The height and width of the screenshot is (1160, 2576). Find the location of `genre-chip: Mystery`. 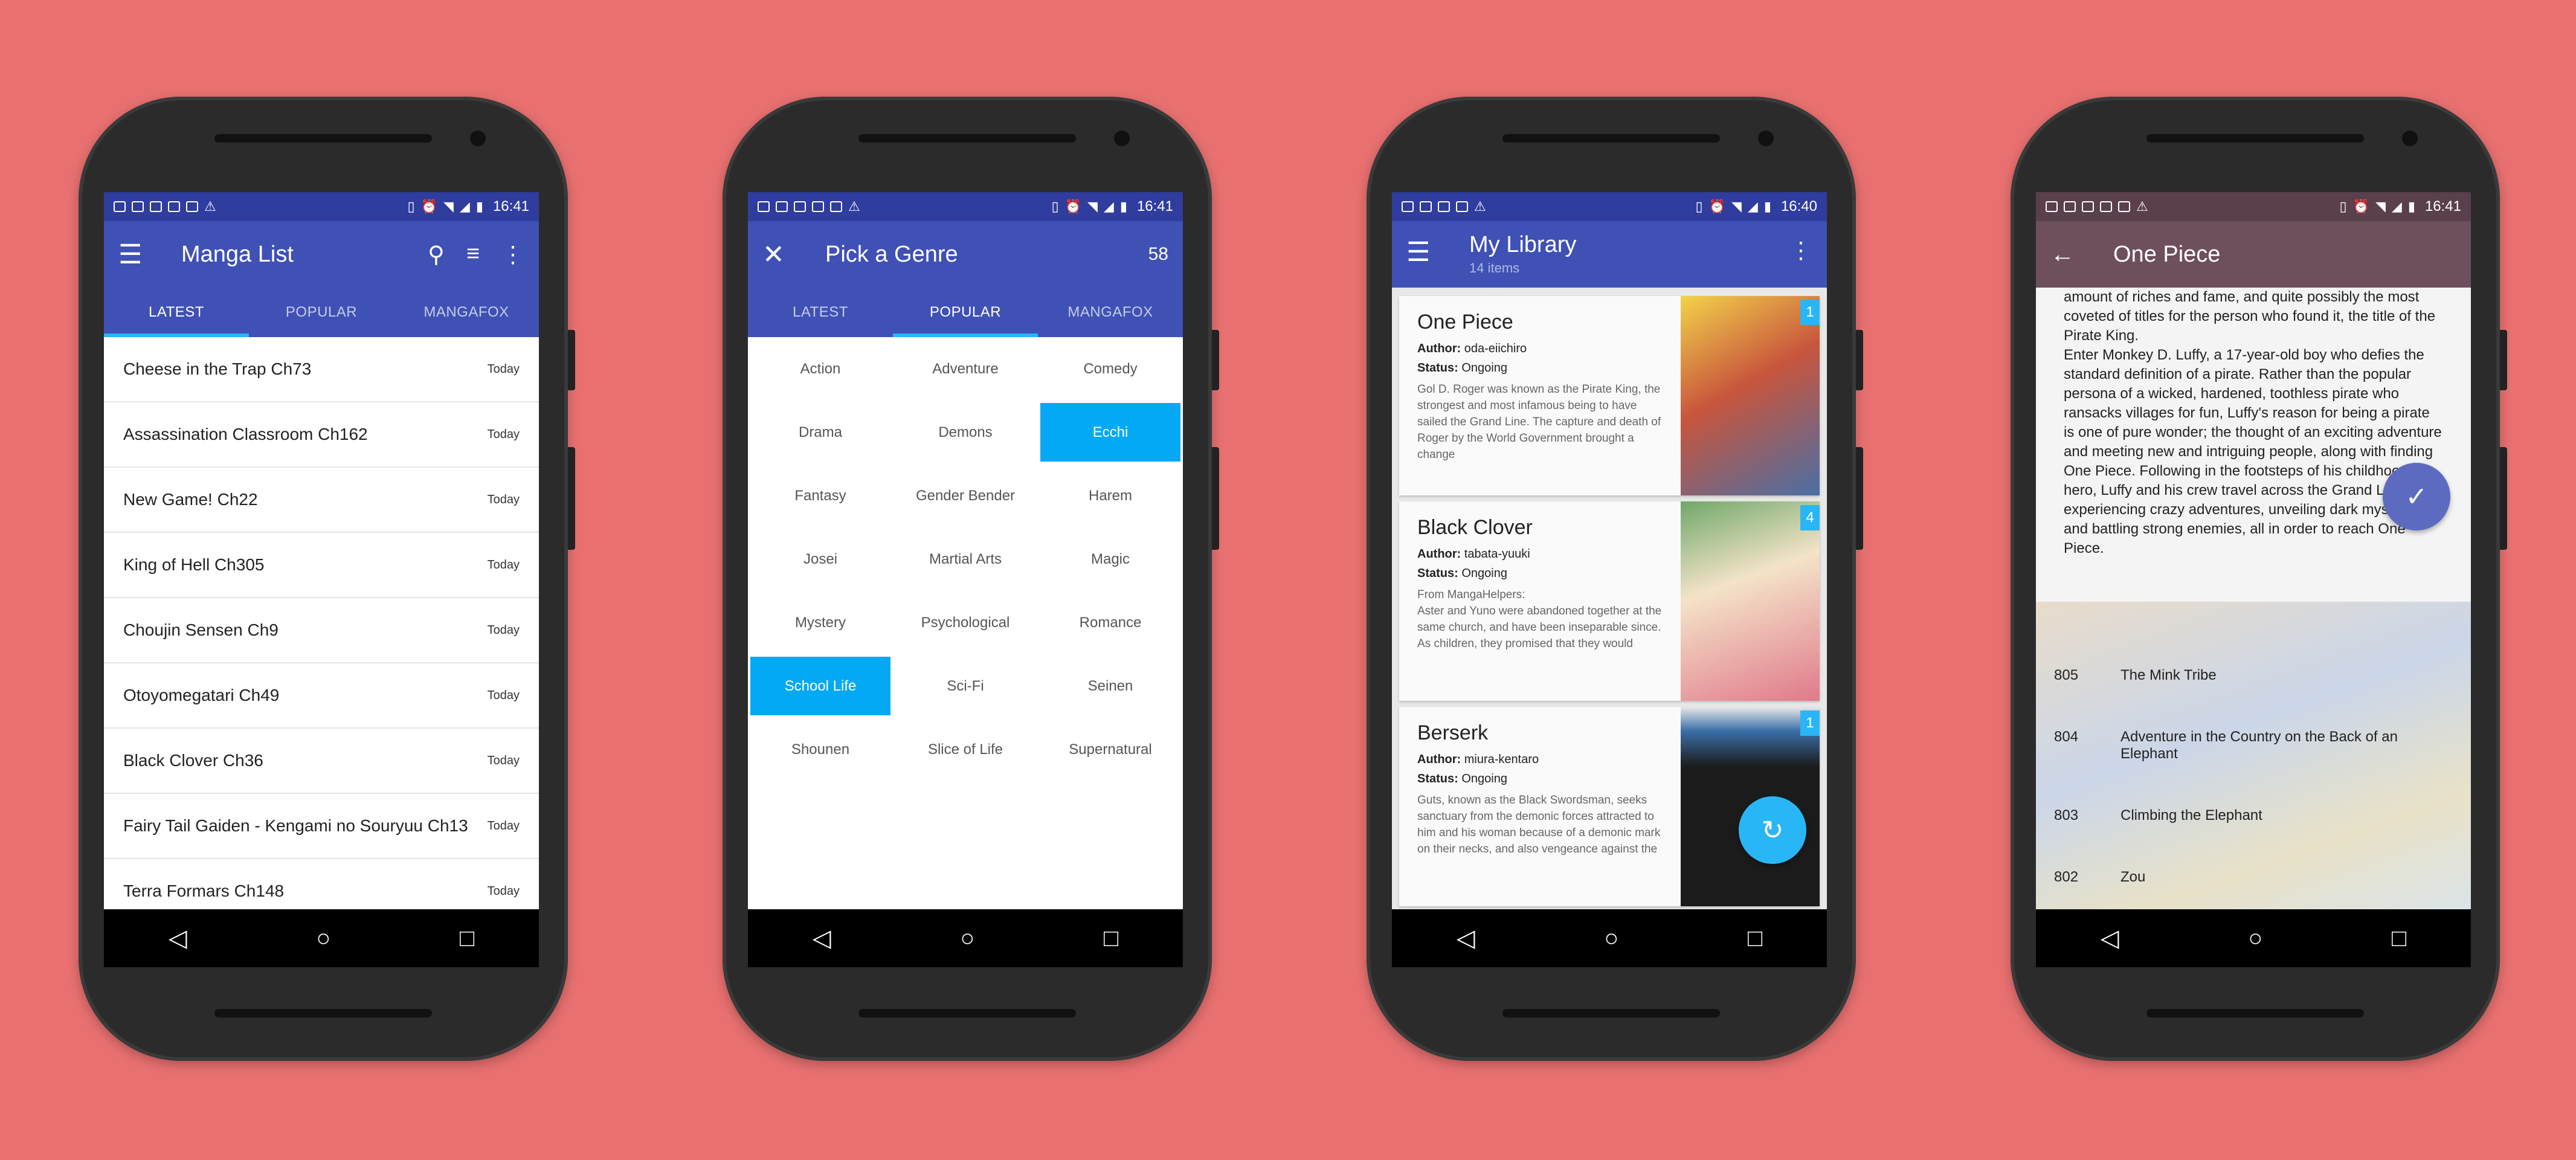

genre-chip: Mystery is located at coordinates (820, 622).